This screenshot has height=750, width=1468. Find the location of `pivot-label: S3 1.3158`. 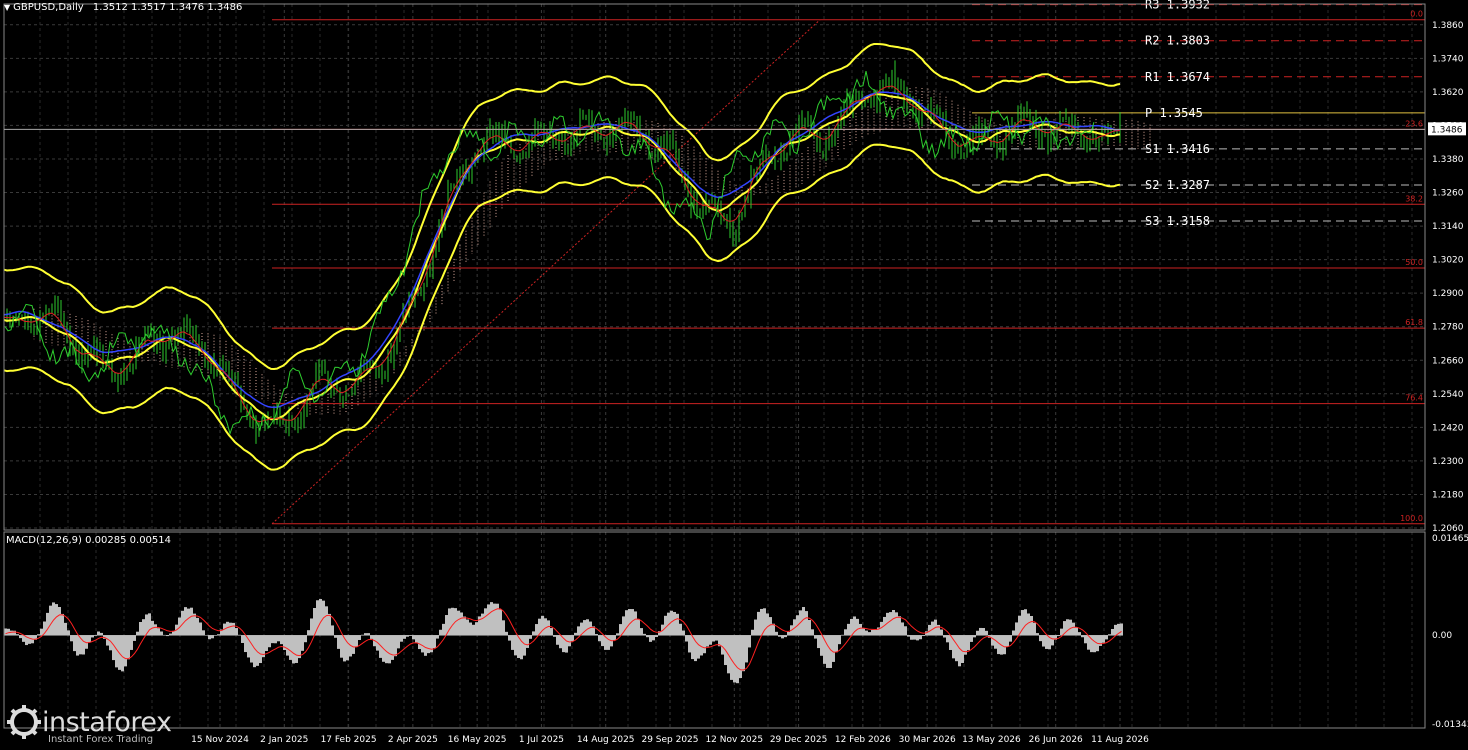

pivot-label: S3 1.3158 is located at coordinates (1177, 221).